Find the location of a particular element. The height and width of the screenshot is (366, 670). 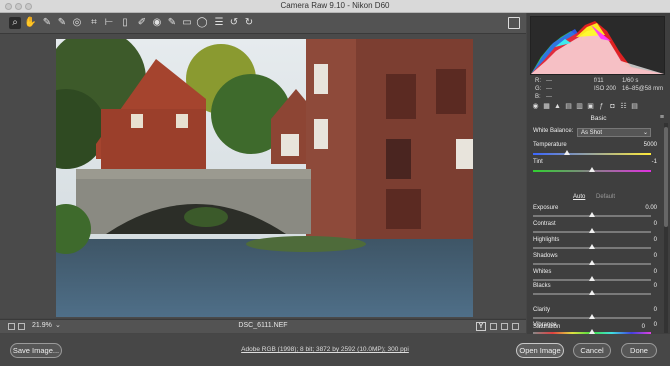

exposure-slider-thumb is located at coordinates (592, 214).